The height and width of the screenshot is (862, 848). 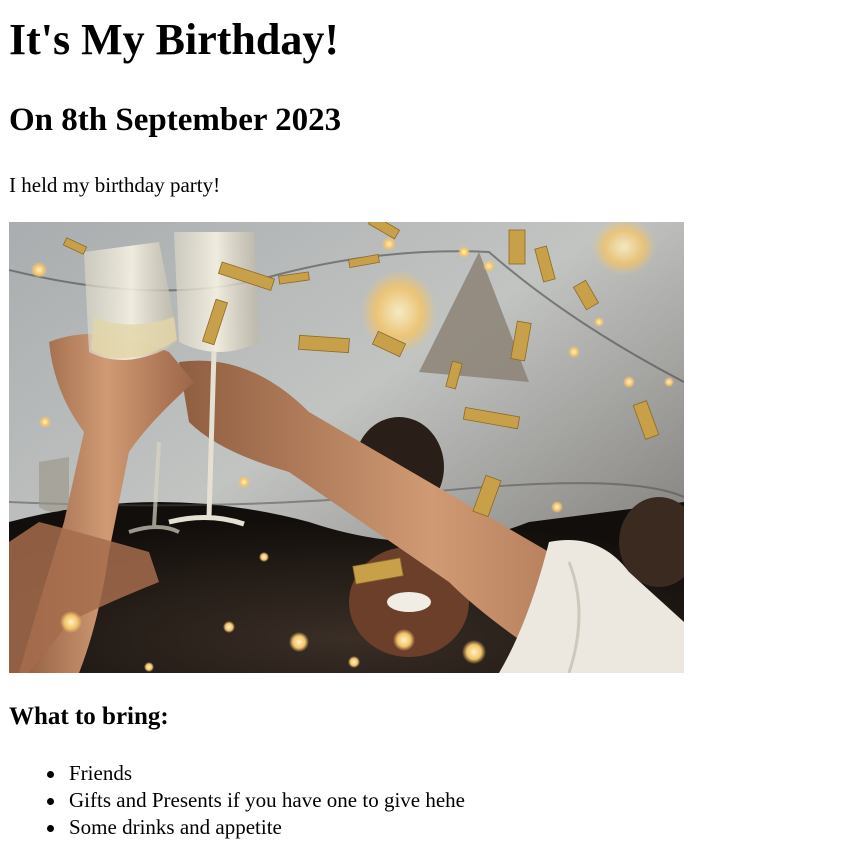 What do you see at coordinates (115, 185) in the screenshot?
I see `intro-paragraph: I held my birthday party!` at bounding box center [115, 185].